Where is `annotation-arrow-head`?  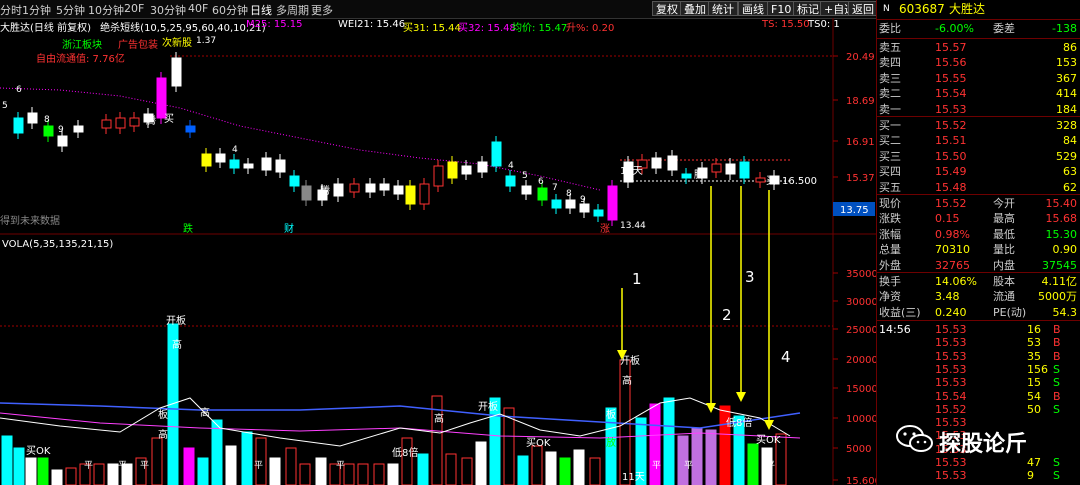
annotation-arrow-head is located at coordinates (741, 397).